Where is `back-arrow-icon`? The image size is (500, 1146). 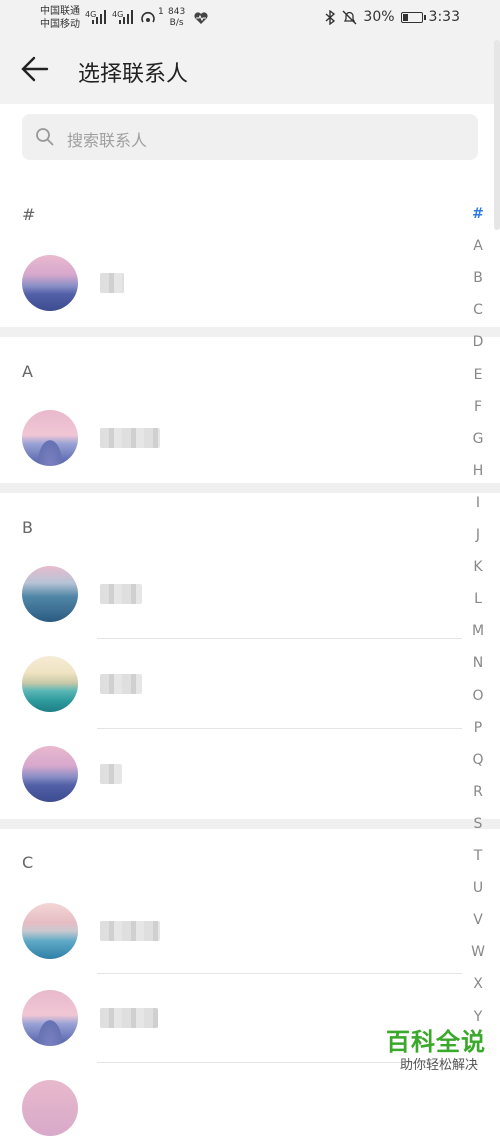
back-arrow-icon is located at coordinates (35, 69).